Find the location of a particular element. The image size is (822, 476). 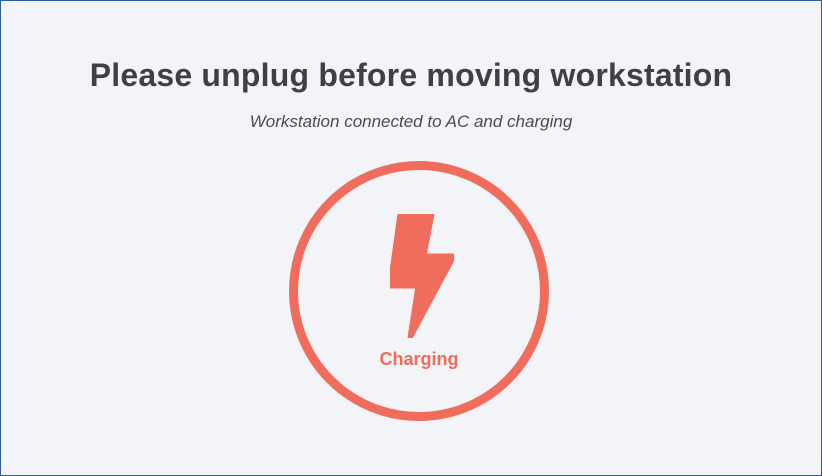

page-title: Please unplug before moving workstation is located at coordinates (411, 75).